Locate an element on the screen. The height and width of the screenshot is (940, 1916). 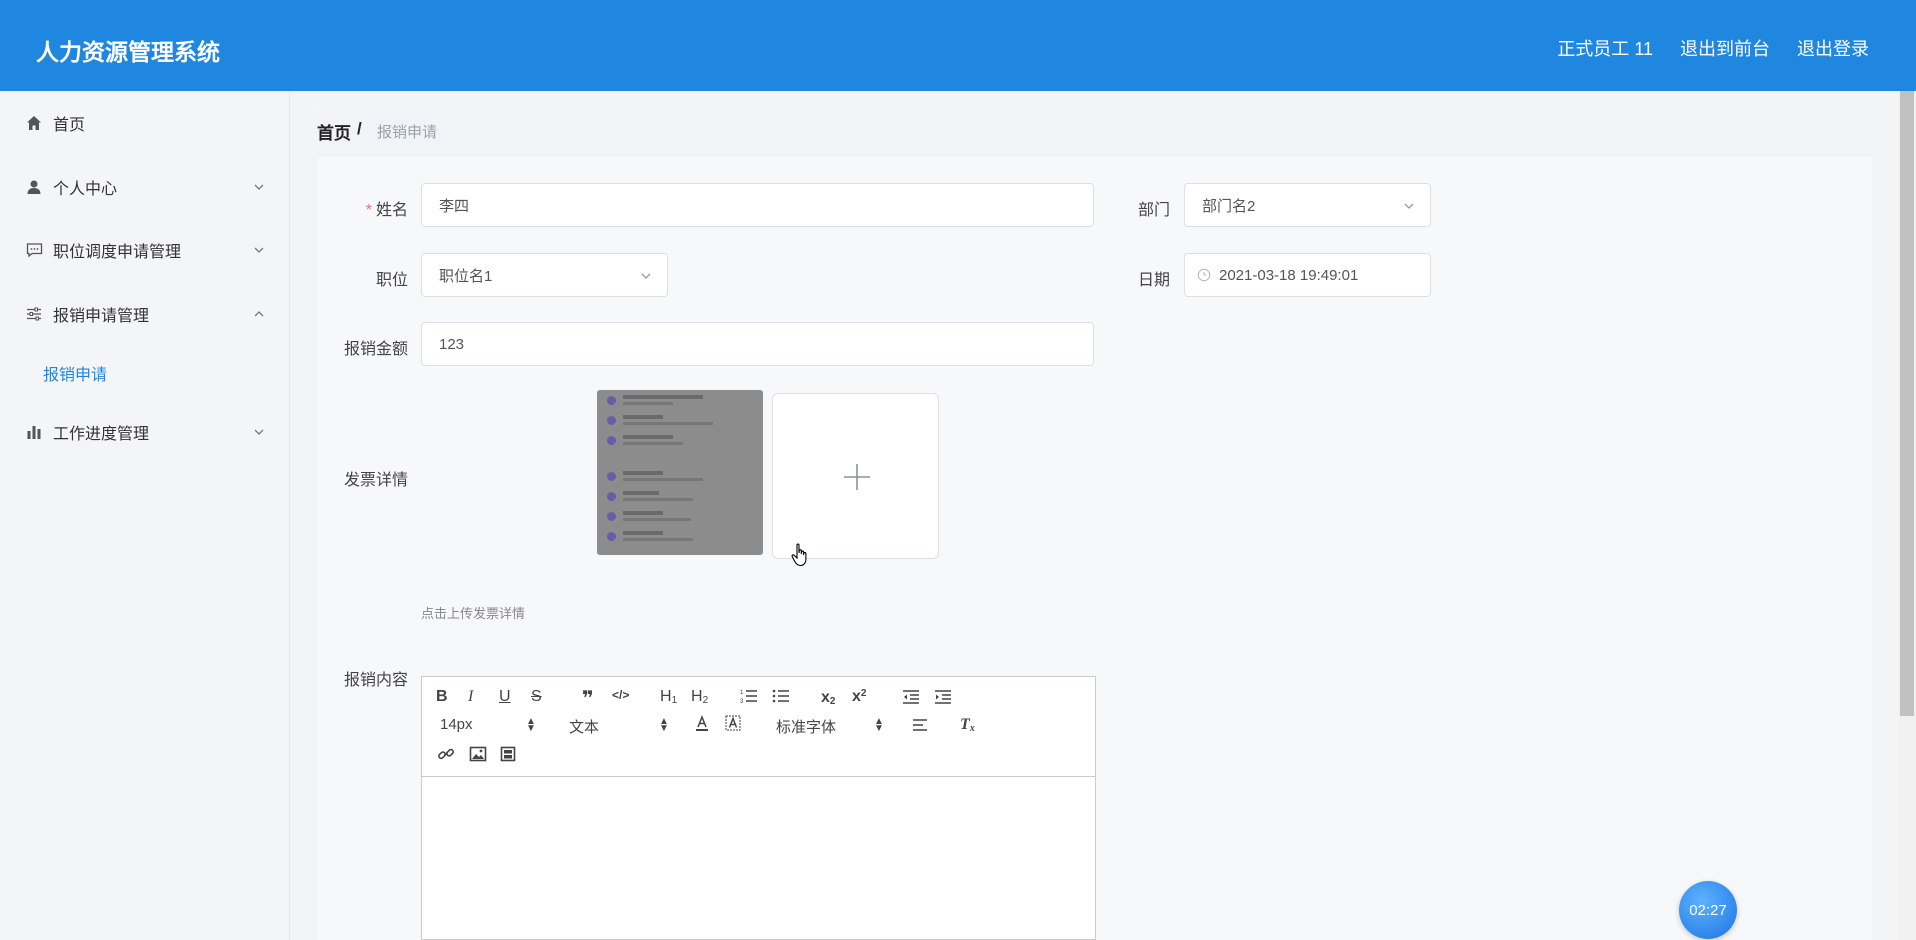
editor-content-area is located at coordinates (758, 859).